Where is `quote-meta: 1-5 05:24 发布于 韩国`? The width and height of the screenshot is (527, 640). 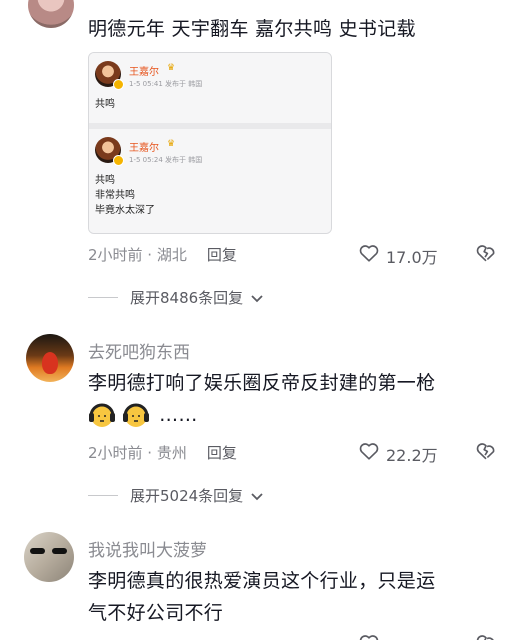
quote-meta: 1-5 05:24 发布于 韩国 is located at coordinates (166, 160).